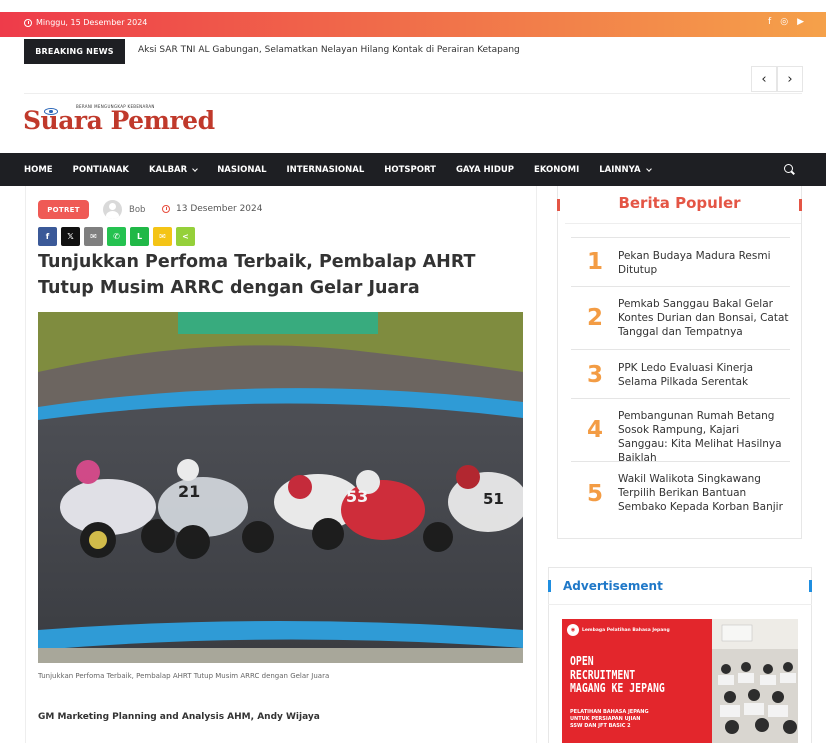  I want to click on category-badge: POTRET, so click(63, 209).